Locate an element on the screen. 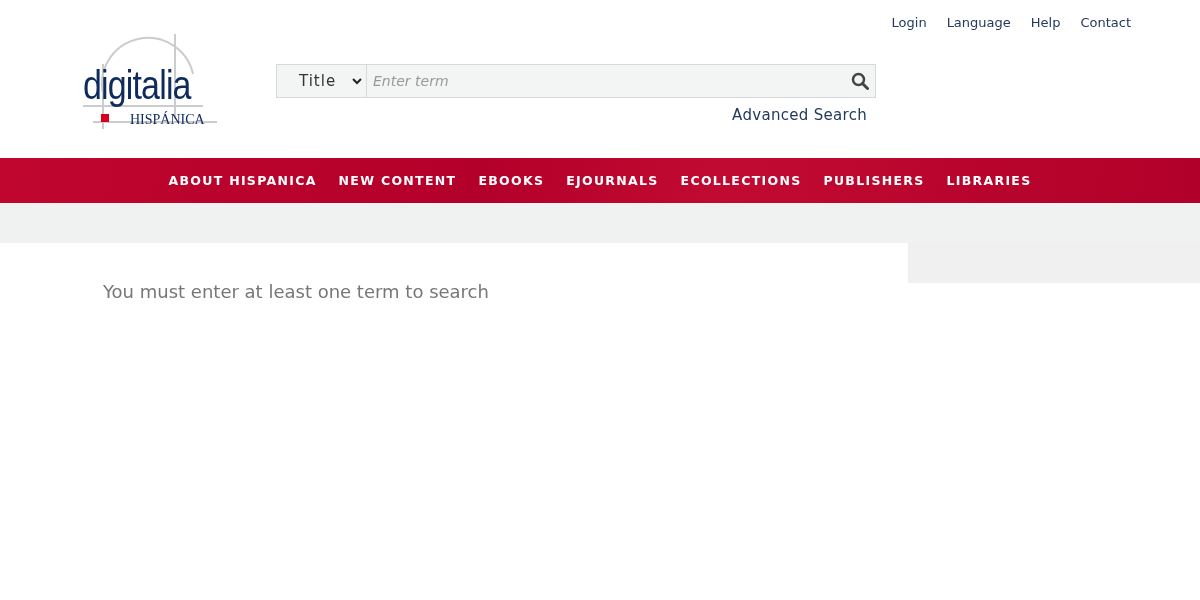 The width and height of the screenshot is (1200, 600). nav-link: LIBRARIES is located at coordinates (989, 180).